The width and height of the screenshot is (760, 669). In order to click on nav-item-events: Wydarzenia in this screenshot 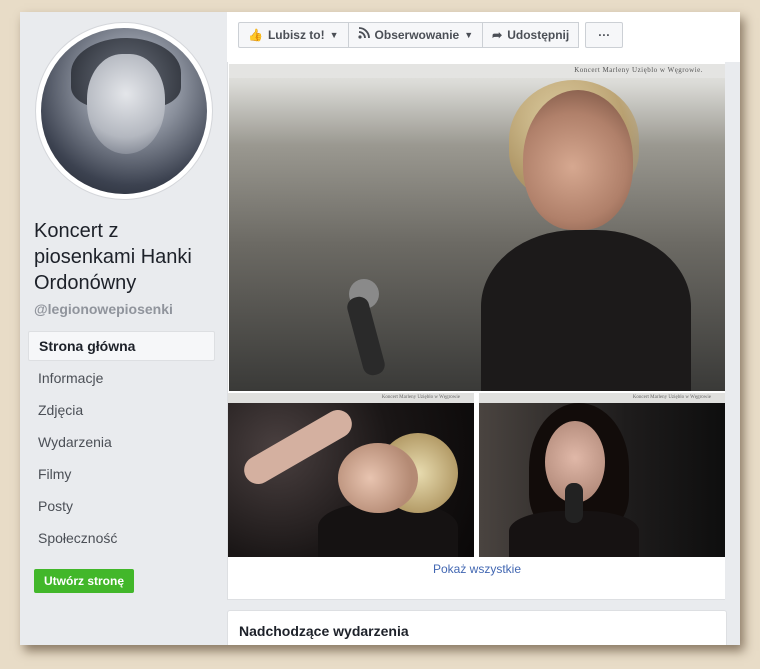, I will do `click(121, 442)`.